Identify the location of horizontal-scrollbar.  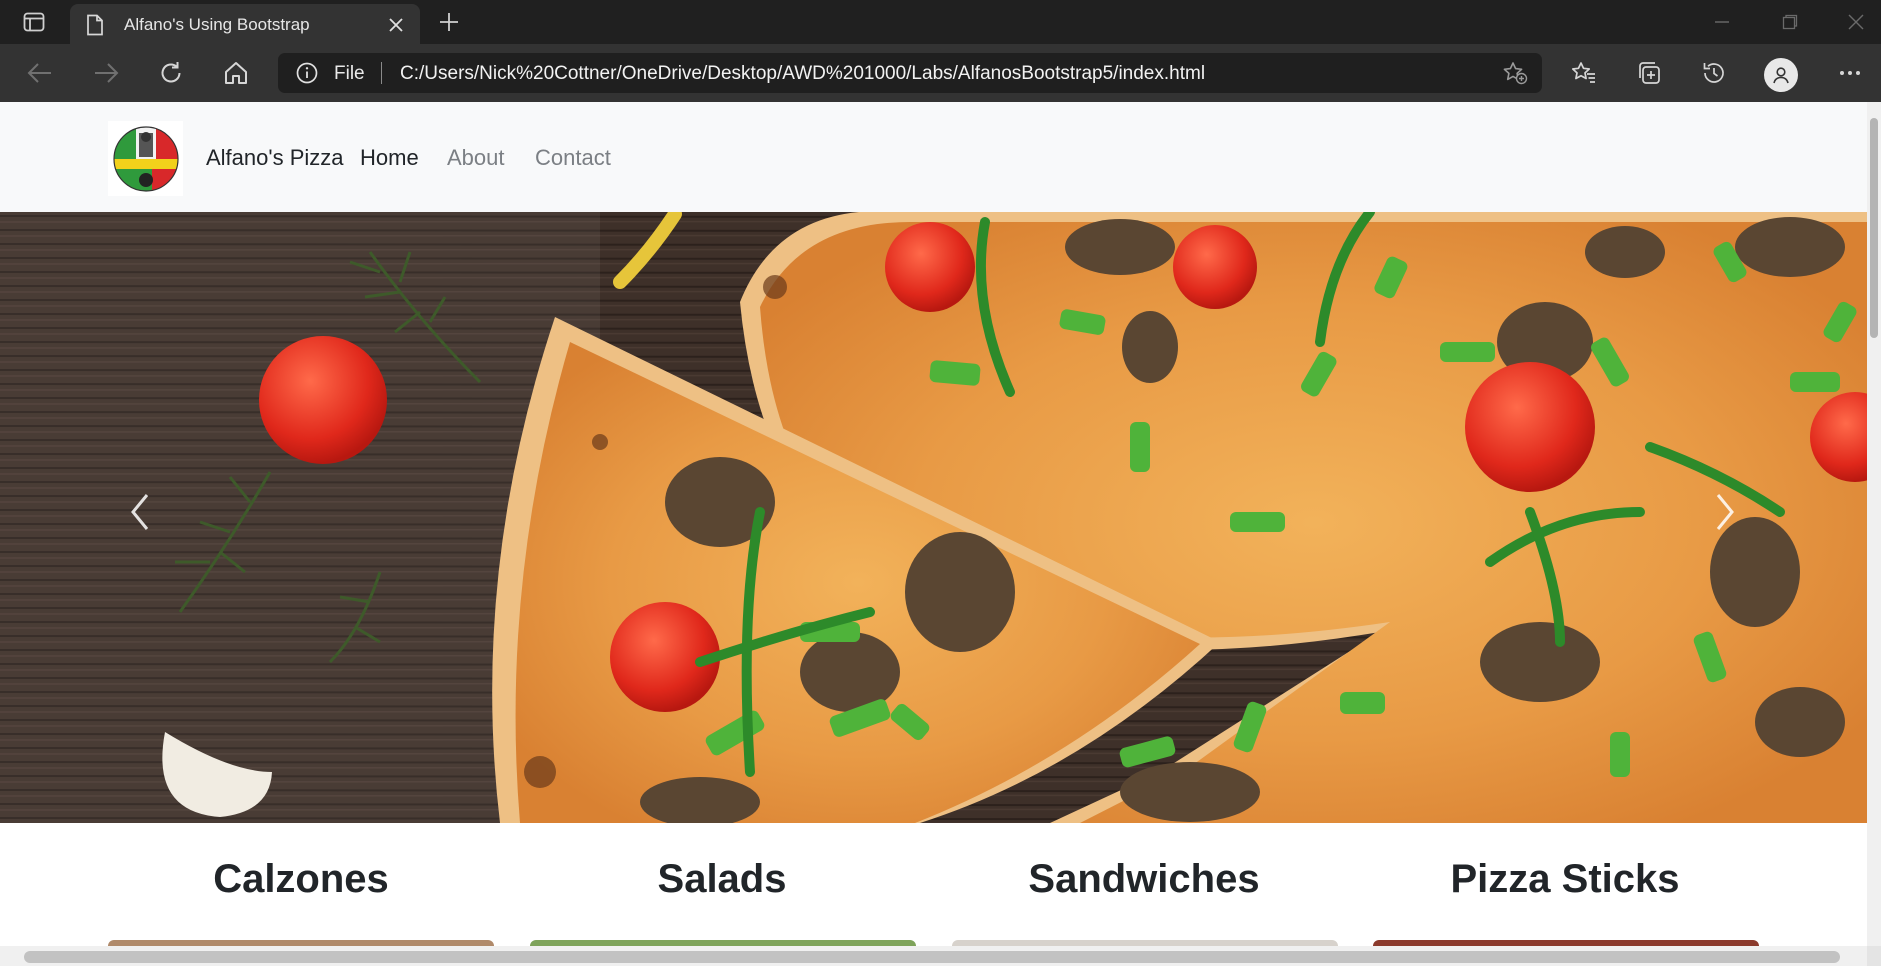
(933, 956).